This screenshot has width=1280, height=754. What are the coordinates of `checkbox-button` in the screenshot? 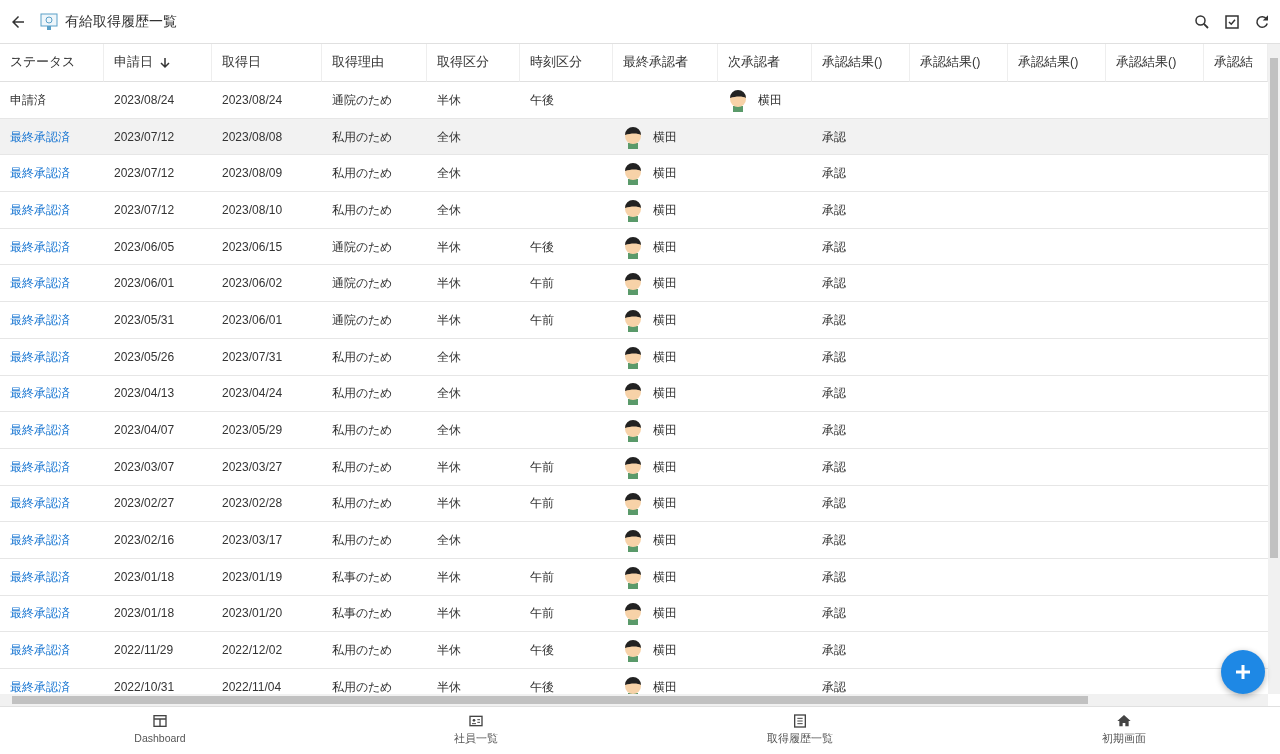 It's located at (1232, 21).